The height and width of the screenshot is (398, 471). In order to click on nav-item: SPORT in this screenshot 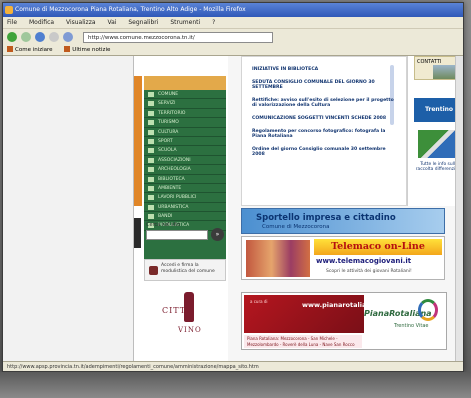, I will do `click(185, 142)`.